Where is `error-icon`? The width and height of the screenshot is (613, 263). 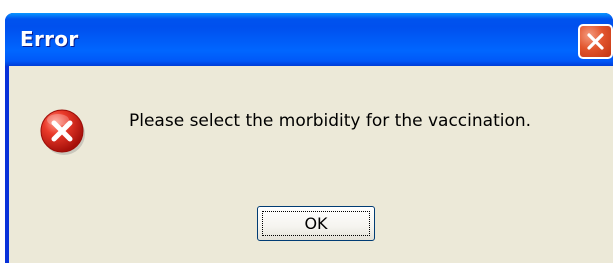
error-icon is located at coordinates (62, 132).